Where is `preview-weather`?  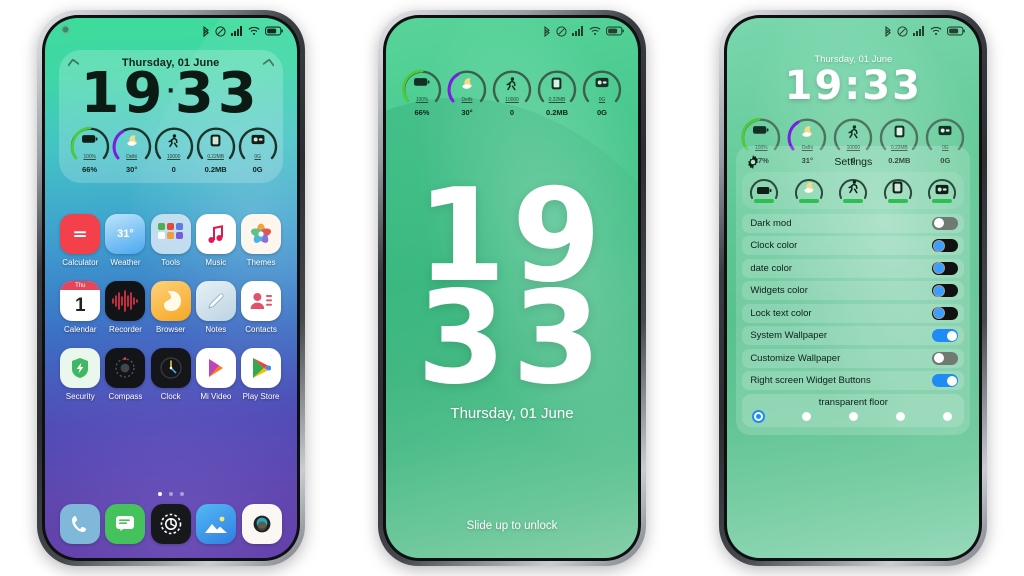
preview-weather is located at coordinates (809, 189).